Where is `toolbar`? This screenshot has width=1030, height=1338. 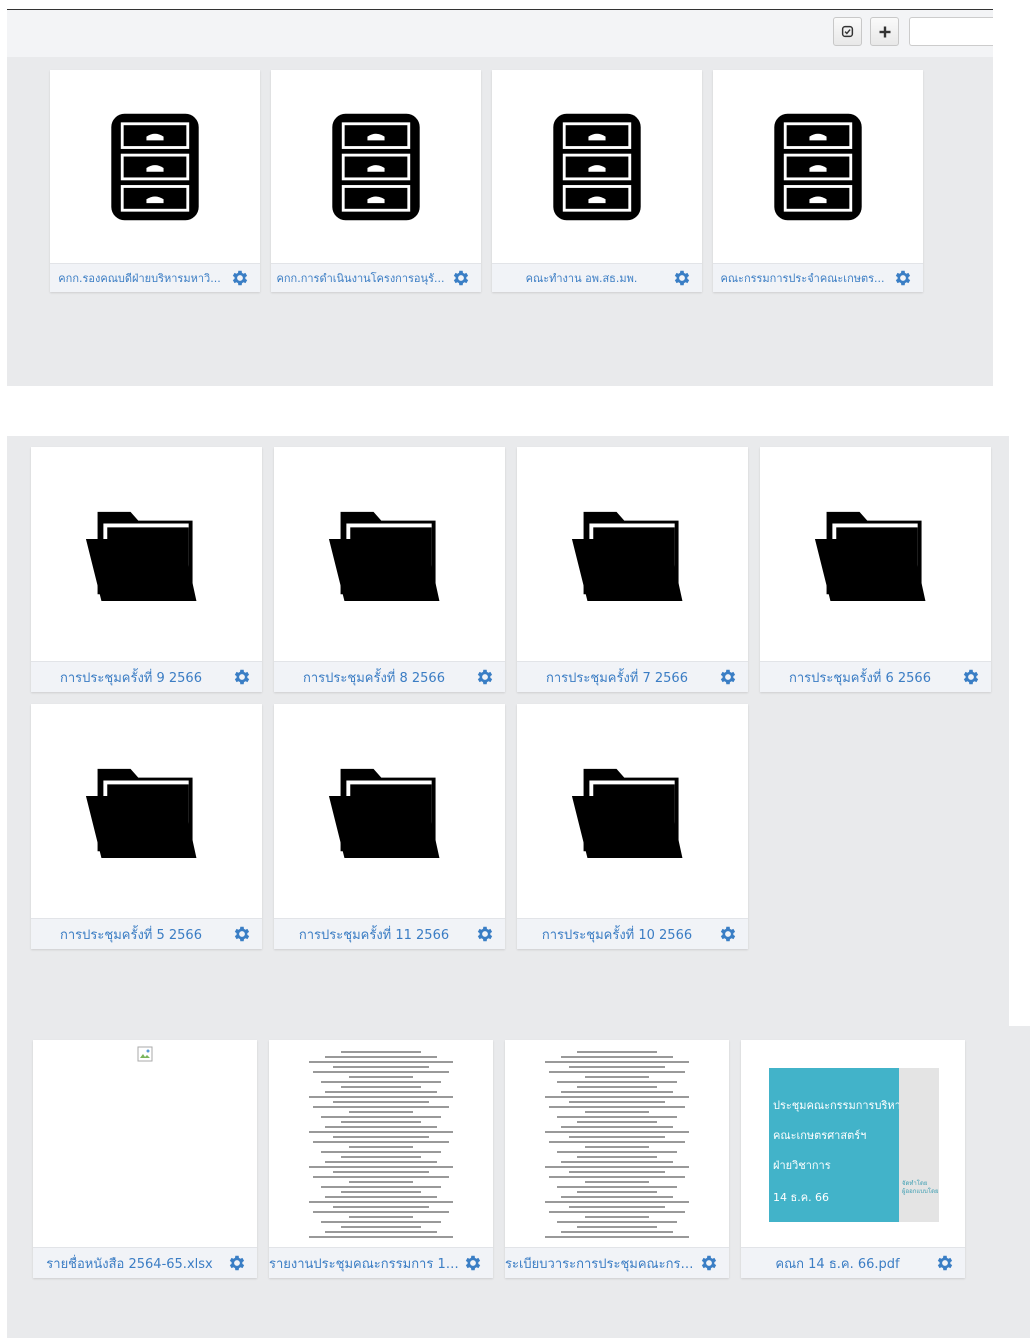 toolbar is located at coordinates (500, 33).